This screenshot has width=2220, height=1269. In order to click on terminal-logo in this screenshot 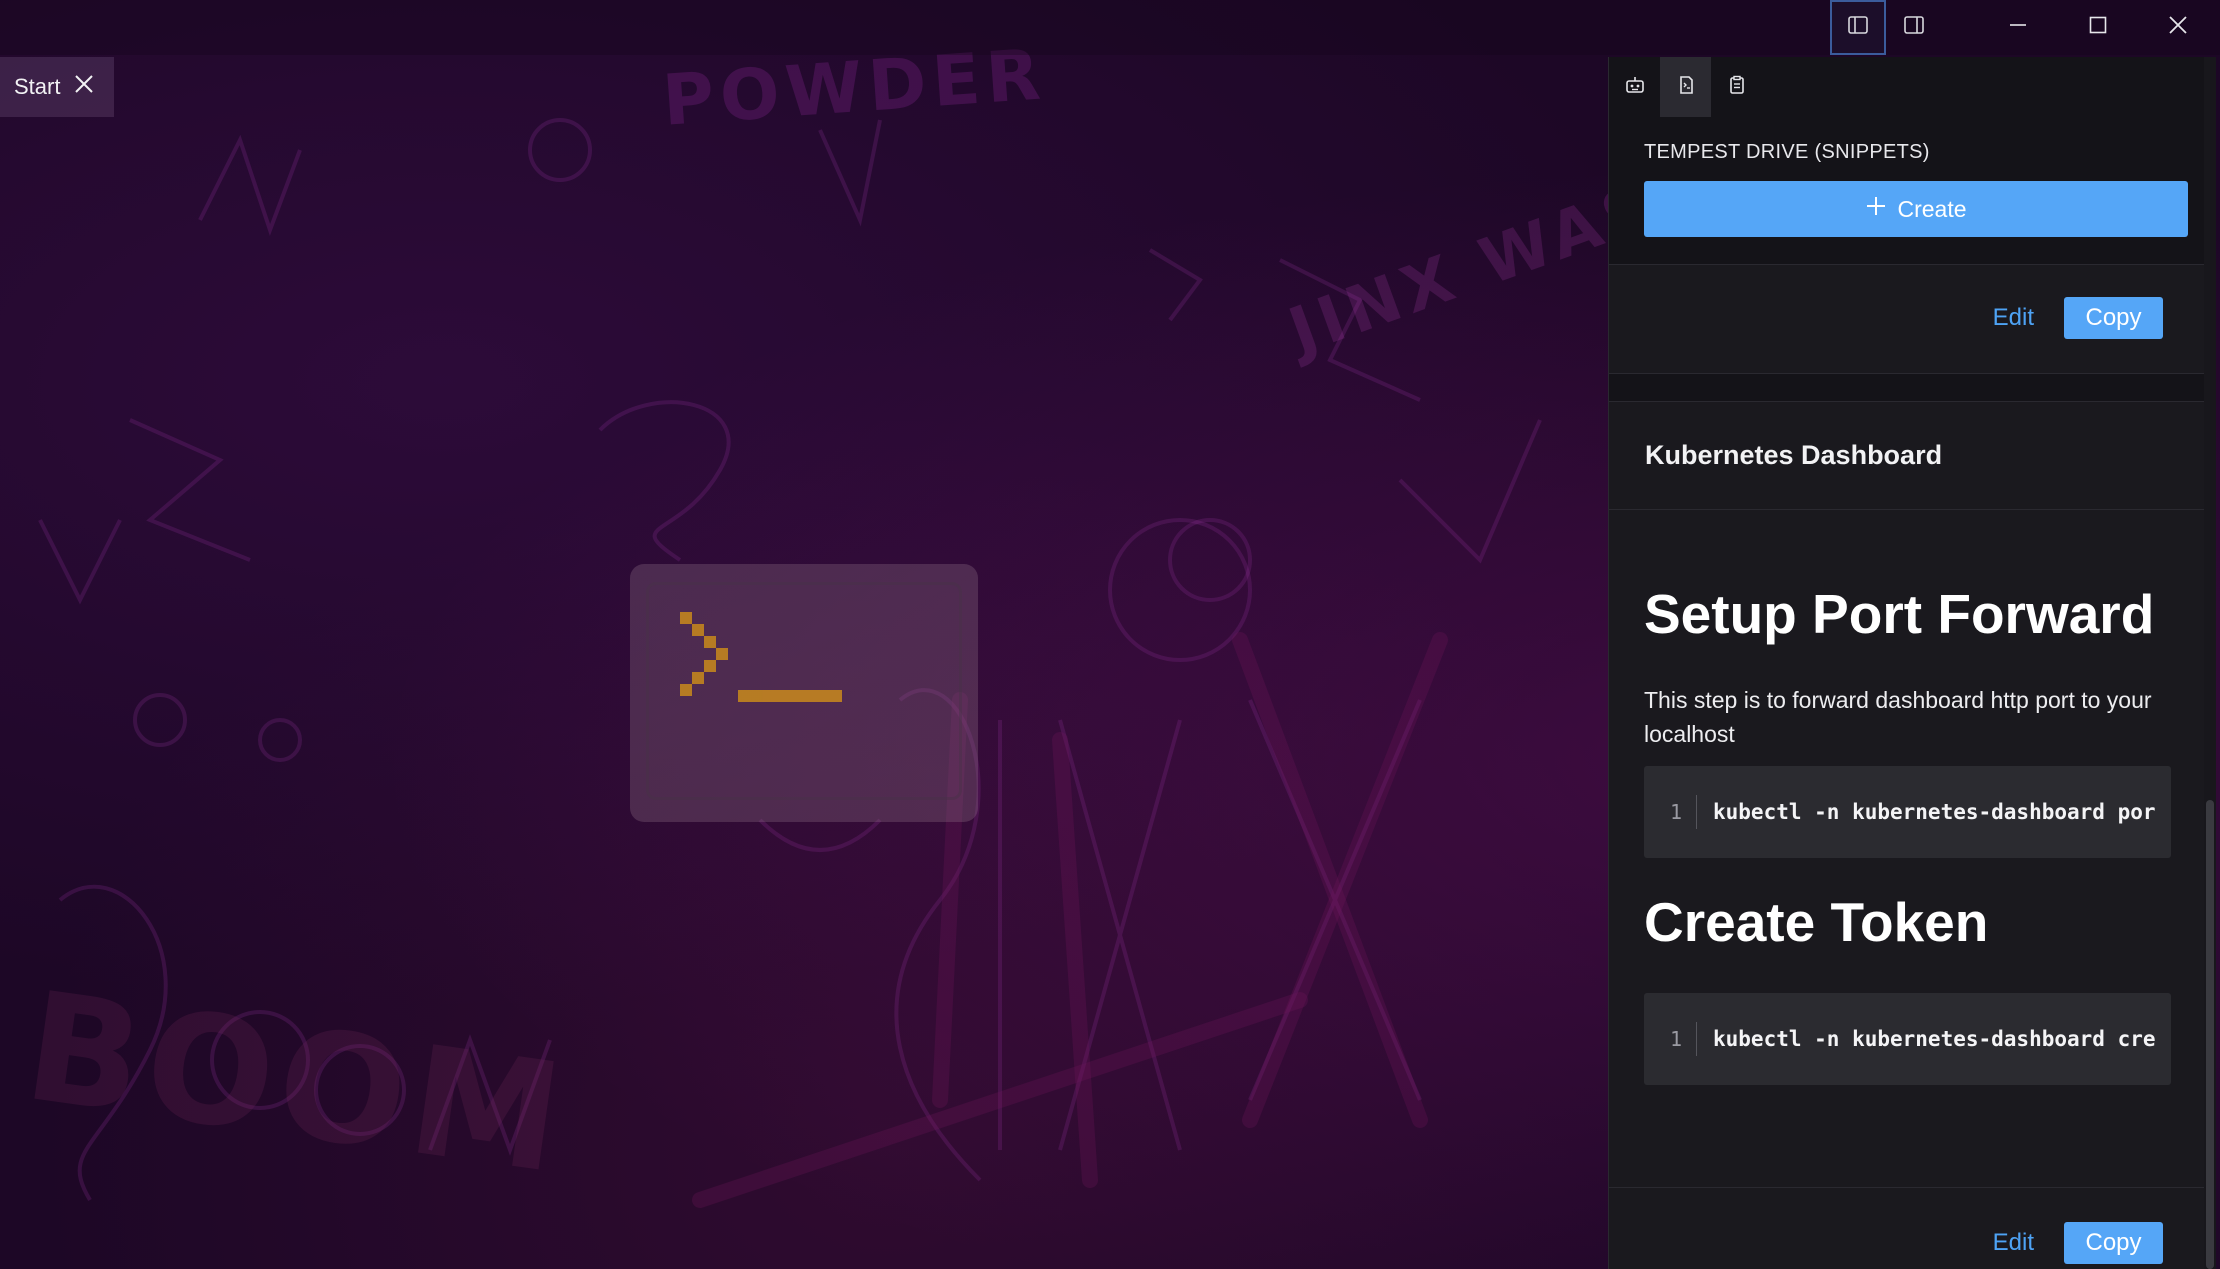, I will do `click(804, 693)`.